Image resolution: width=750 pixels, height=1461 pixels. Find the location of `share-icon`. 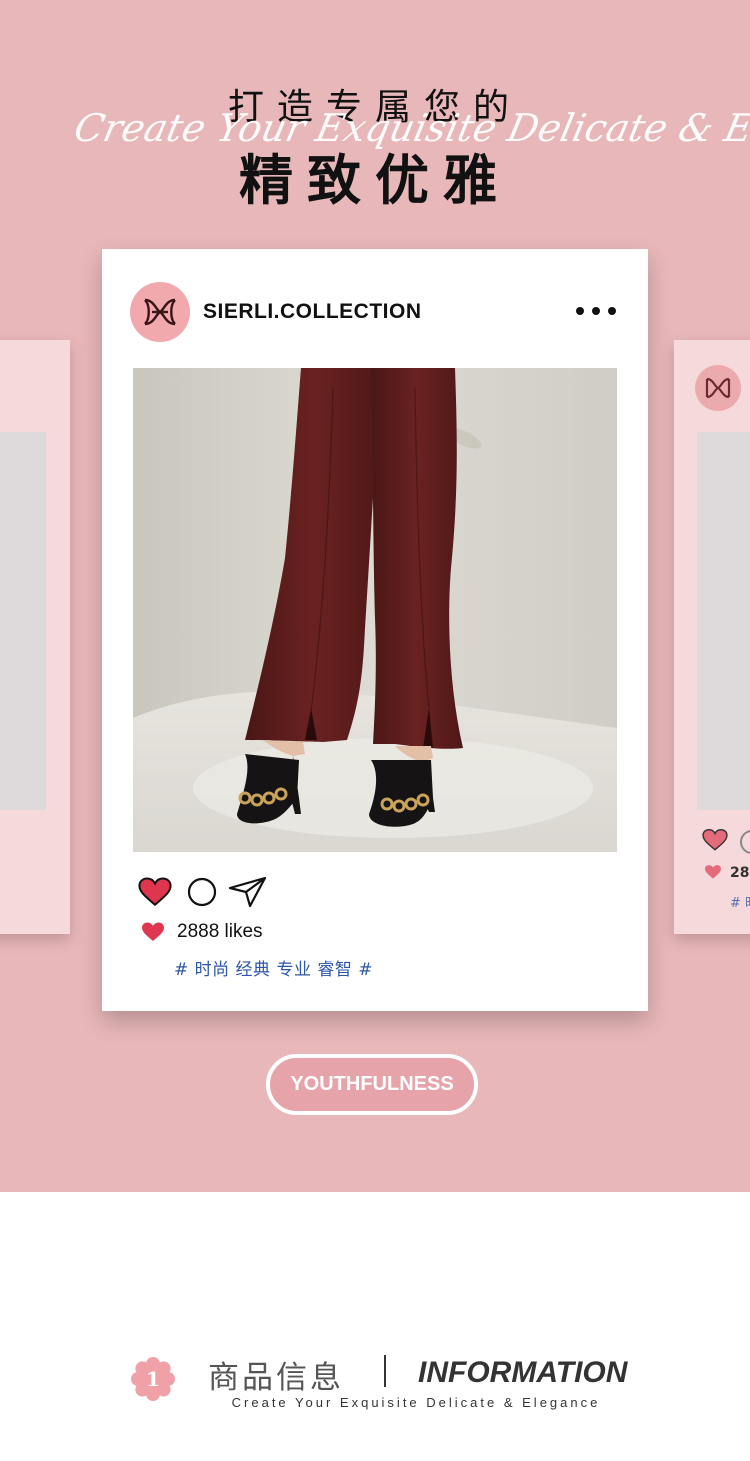

share-icon is located at coordinates (248, 892).